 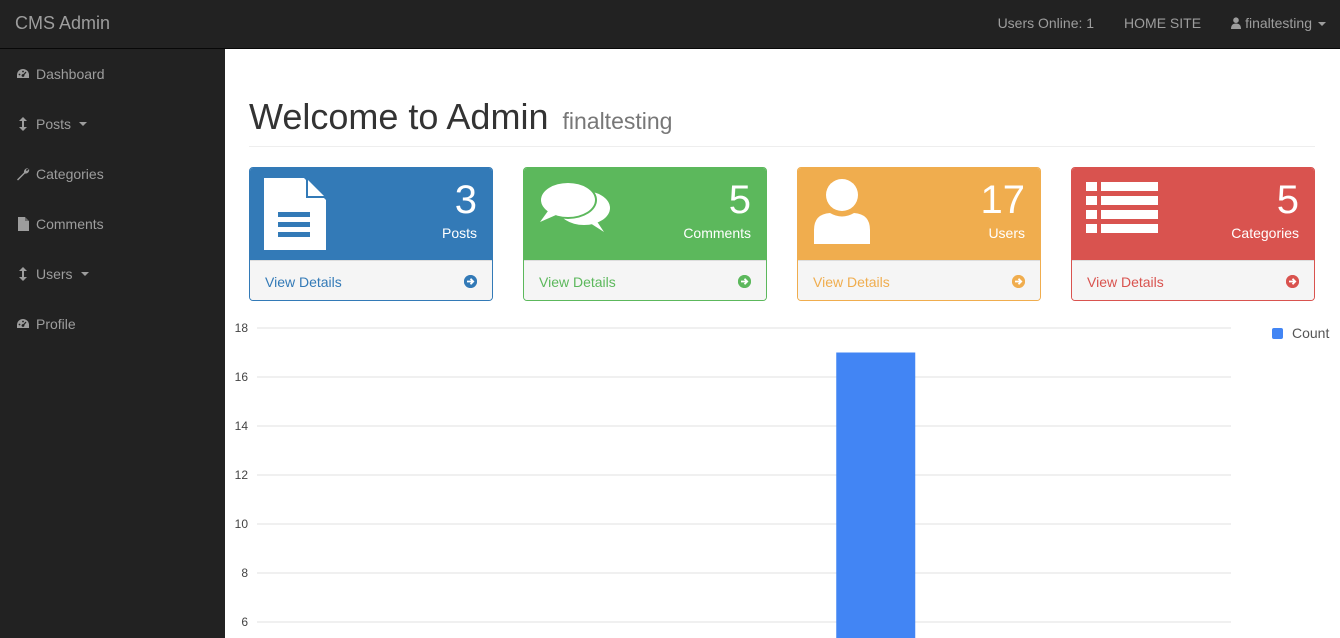 I want to click on y-tick-label: 16, so click(x=242, y=377).